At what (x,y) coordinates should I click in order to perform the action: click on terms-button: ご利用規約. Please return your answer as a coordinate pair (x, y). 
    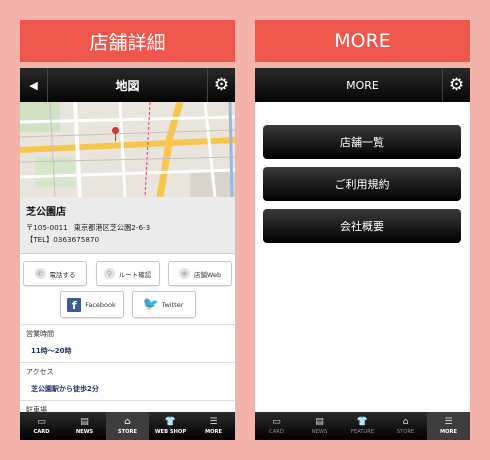
    Looking at the image, I should click on (362, 184).